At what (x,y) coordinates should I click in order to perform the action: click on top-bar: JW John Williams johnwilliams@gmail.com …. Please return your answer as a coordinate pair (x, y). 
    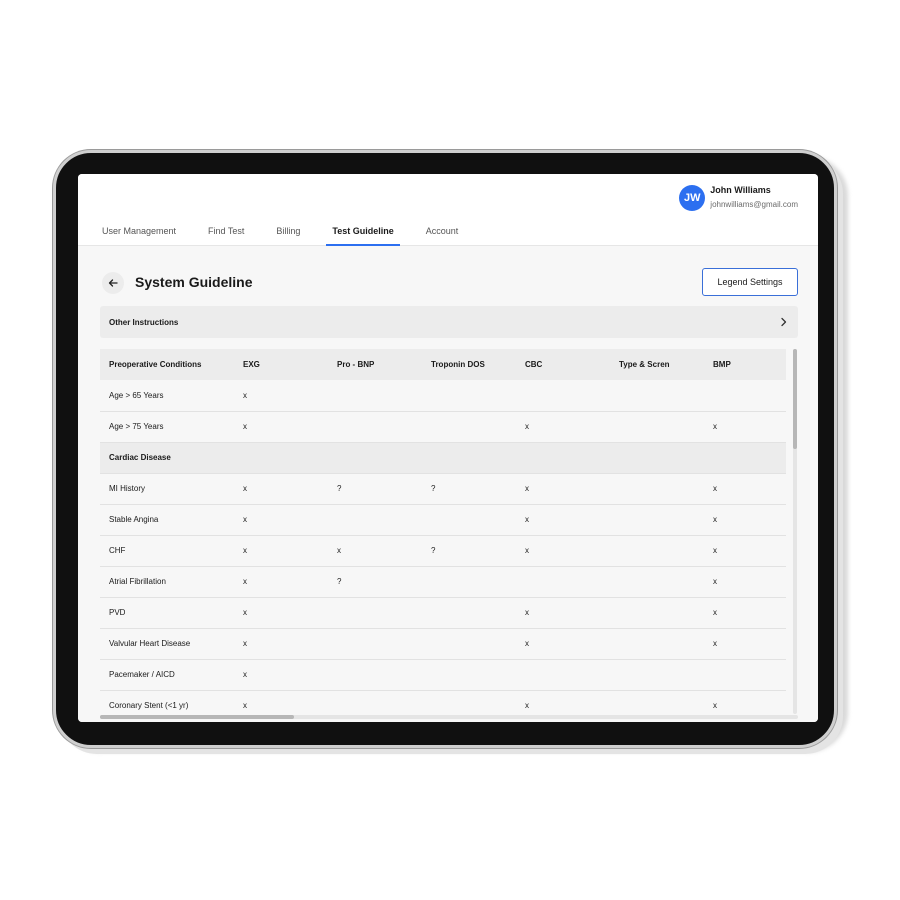
    Looking at the image, I should click on (448, 210).